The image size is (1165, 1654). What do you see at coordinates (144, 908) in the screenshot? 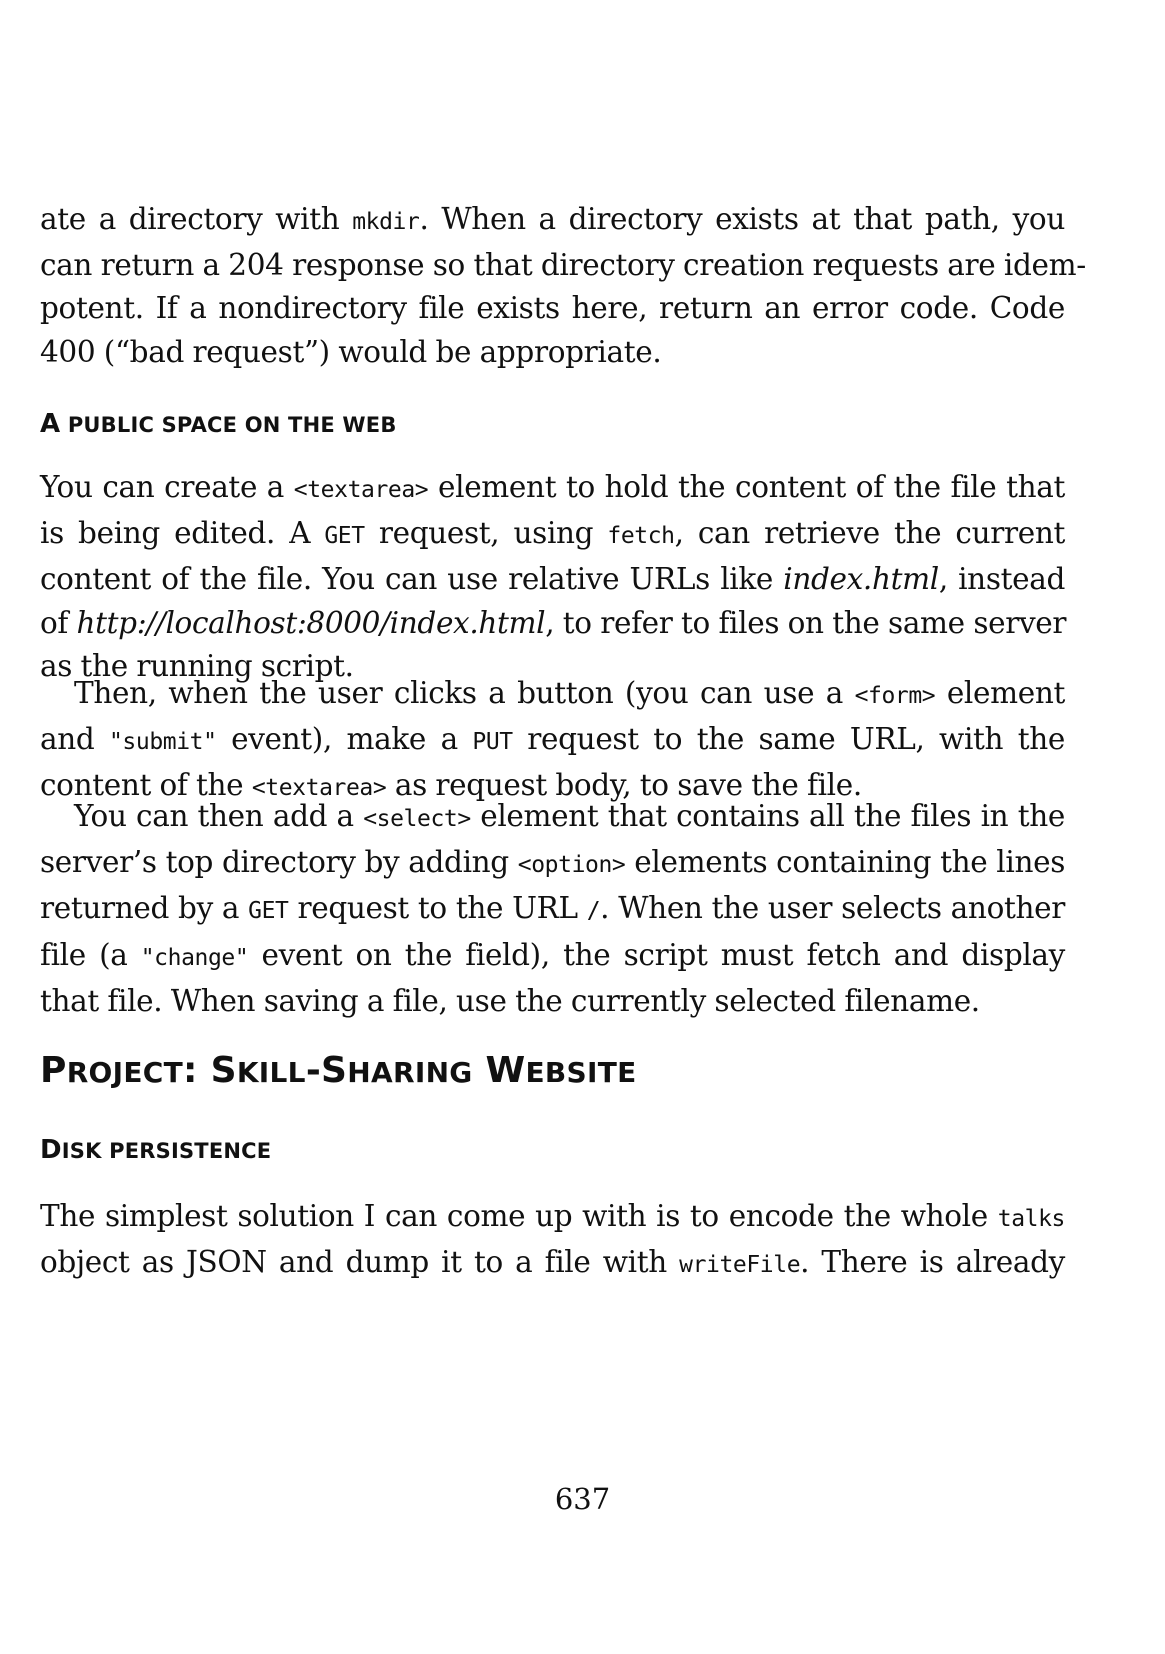
I see `text: returned by a` at bounding box center [144, 908].